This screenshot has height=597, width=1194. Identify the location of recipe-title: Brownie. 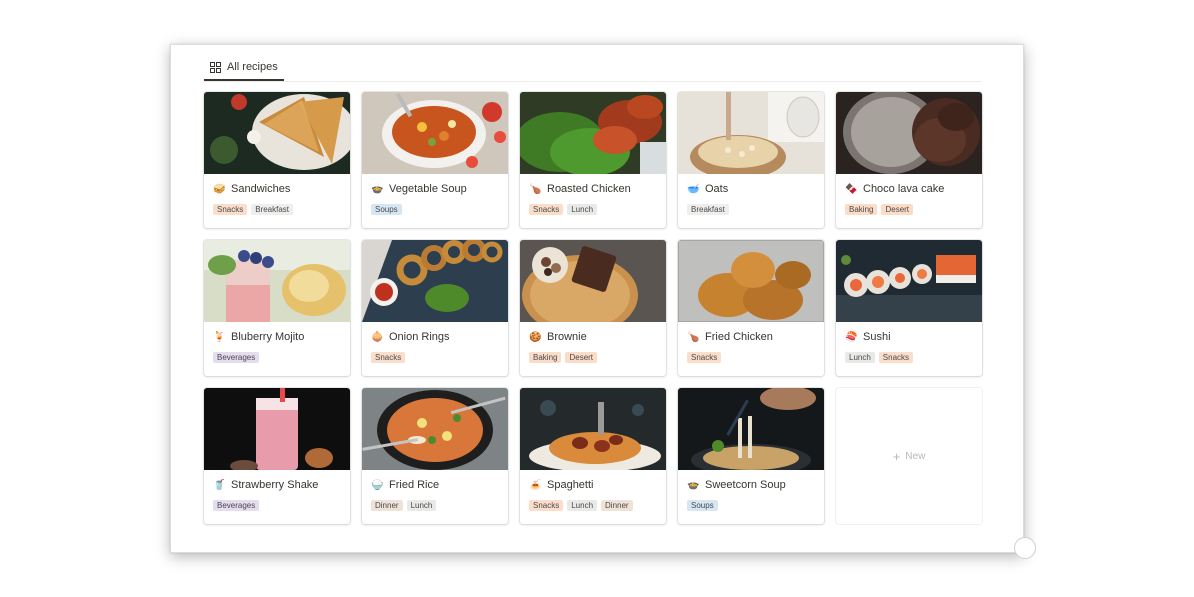
(567, 337).